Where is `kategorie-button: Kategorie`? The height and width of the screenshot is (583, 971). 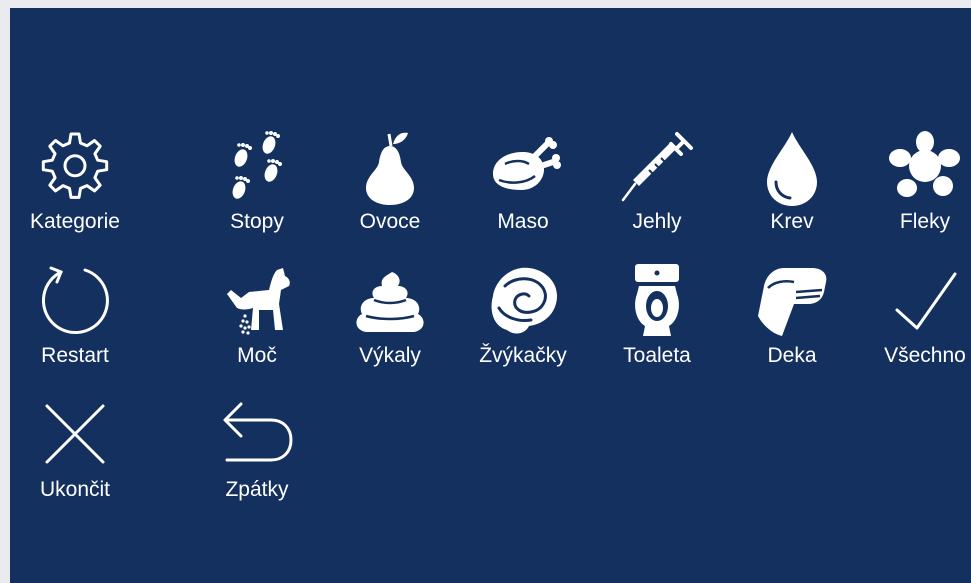 kategorie-button: Kategorie is located at coordinates (75, 190).